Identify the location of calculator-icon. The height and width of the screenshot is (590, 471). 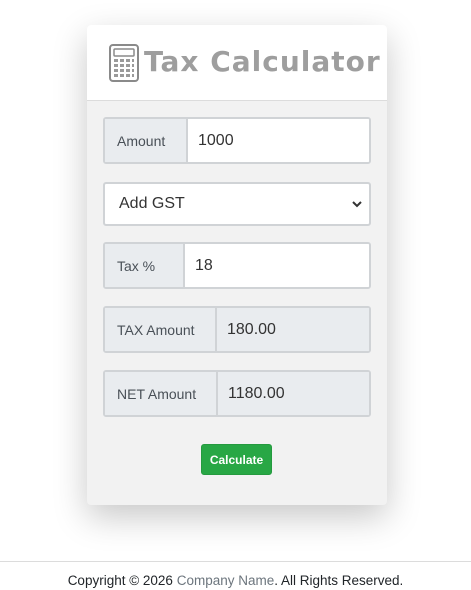
(124, 63).